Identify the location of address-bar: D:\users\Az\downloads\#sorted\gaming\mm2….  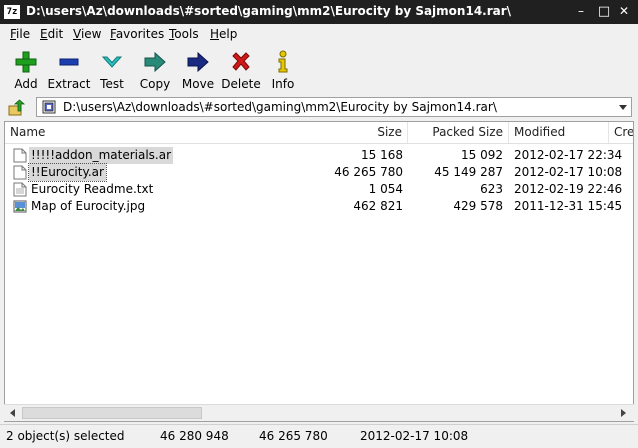
(319, 108).